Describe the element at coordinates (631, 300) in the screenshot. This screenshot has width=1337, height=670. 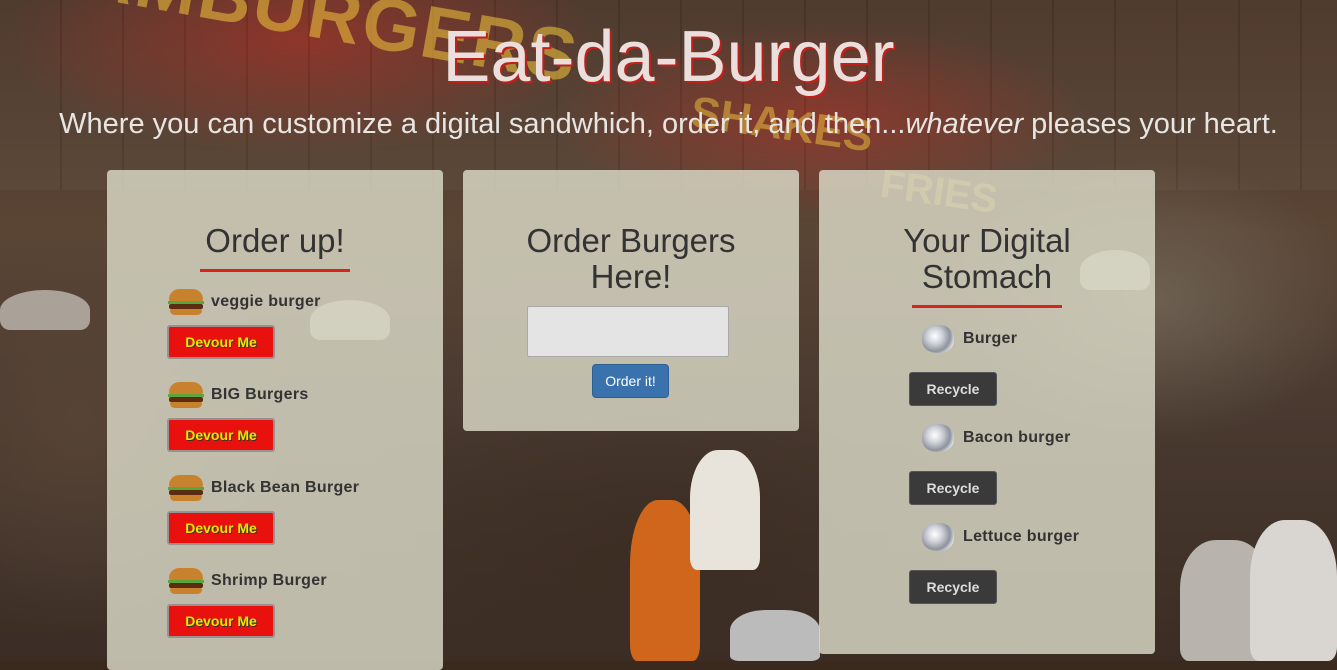
I see `order-form-panel: Order Burgers Here! Order it!` at that location.